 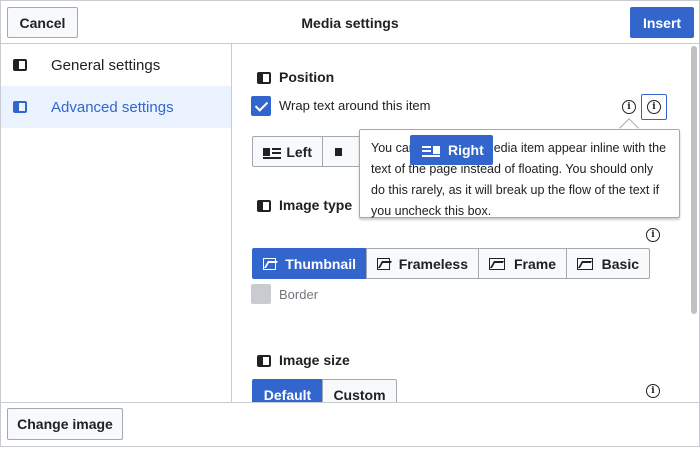 What do you see at coordinates (431, 150) in the screenshot?
I see `align-right-icon` at bounding box center [431, 150].